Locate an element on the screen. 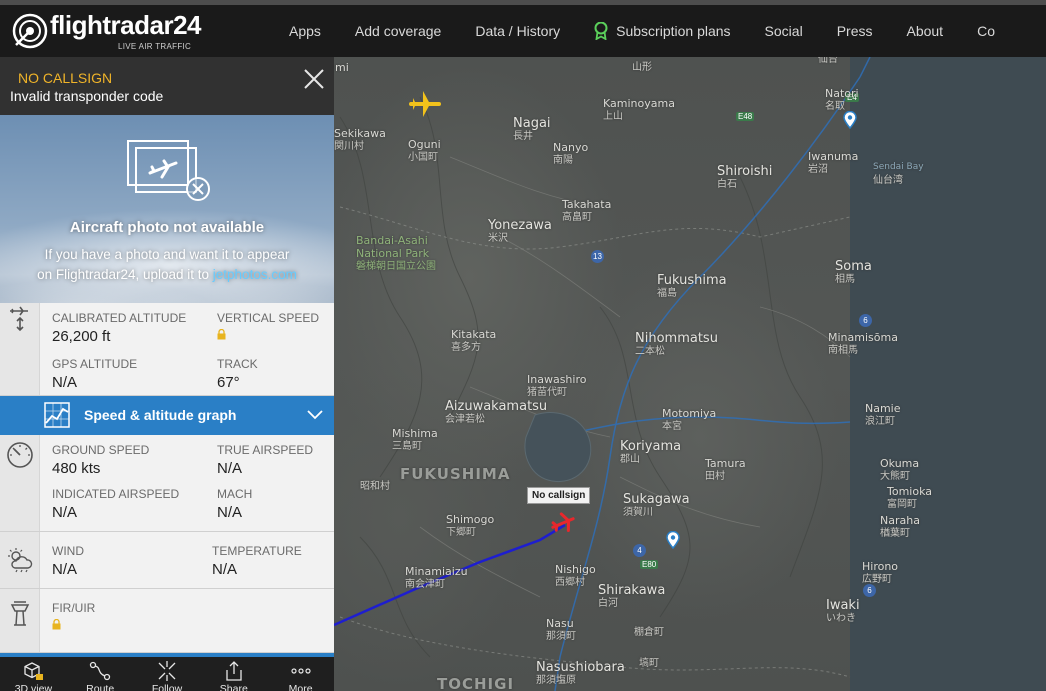 The height and width of the screenshot is (691, 1046). place-sekikawa: Sekikawa 関川村 is located at coordinates (360, 139).